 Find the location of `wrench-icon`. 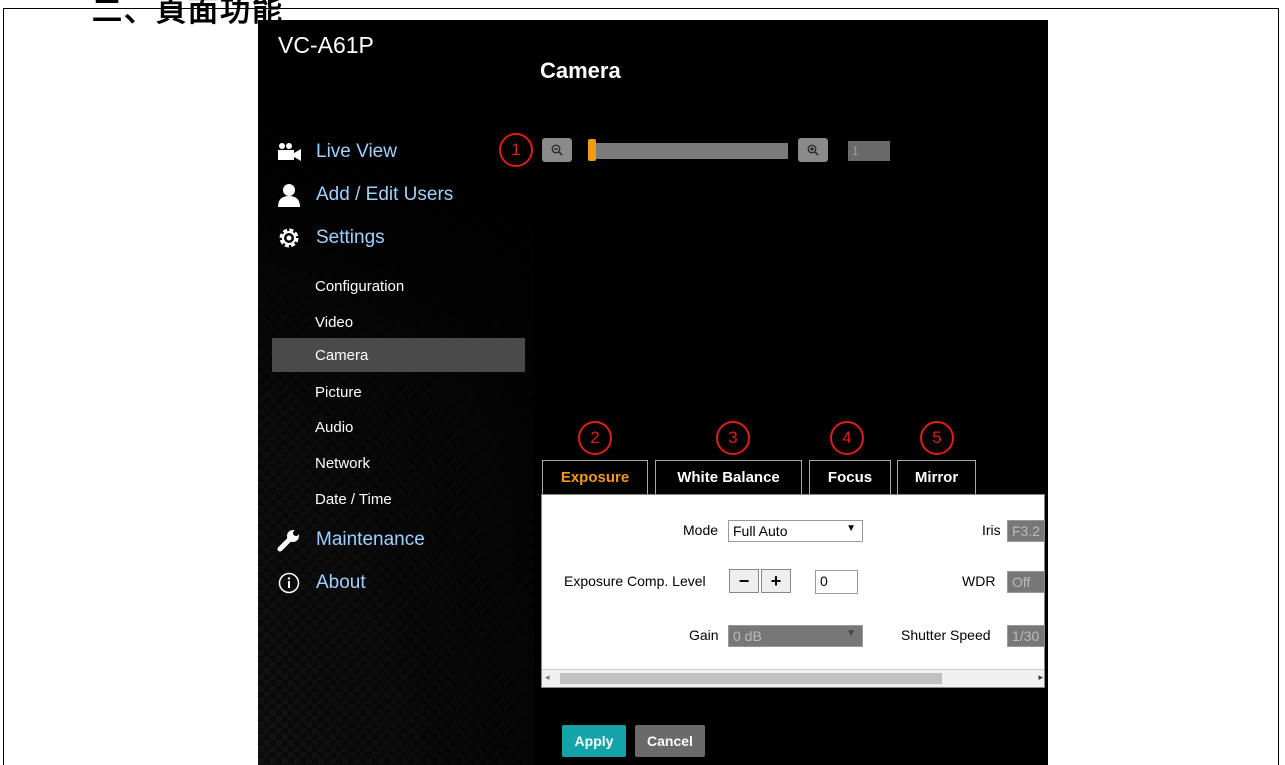

wrench-icon is located at coordinates (289, 540).